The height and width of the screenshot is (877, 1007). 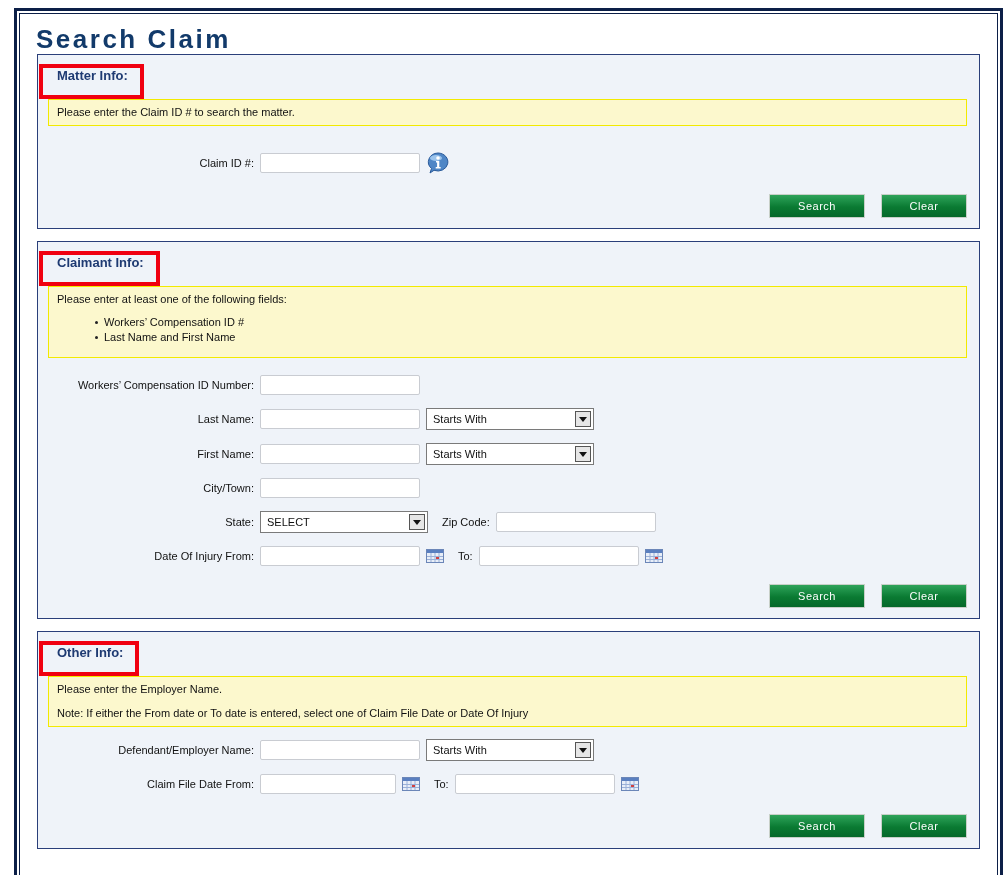 What do you see at coordinates (293, 713) in the screenshot?
I see `notice-text: Note: If either the From date or To date is entered, select one of Claim File Date or Date Of Injury` at bounding box center [293, 713].